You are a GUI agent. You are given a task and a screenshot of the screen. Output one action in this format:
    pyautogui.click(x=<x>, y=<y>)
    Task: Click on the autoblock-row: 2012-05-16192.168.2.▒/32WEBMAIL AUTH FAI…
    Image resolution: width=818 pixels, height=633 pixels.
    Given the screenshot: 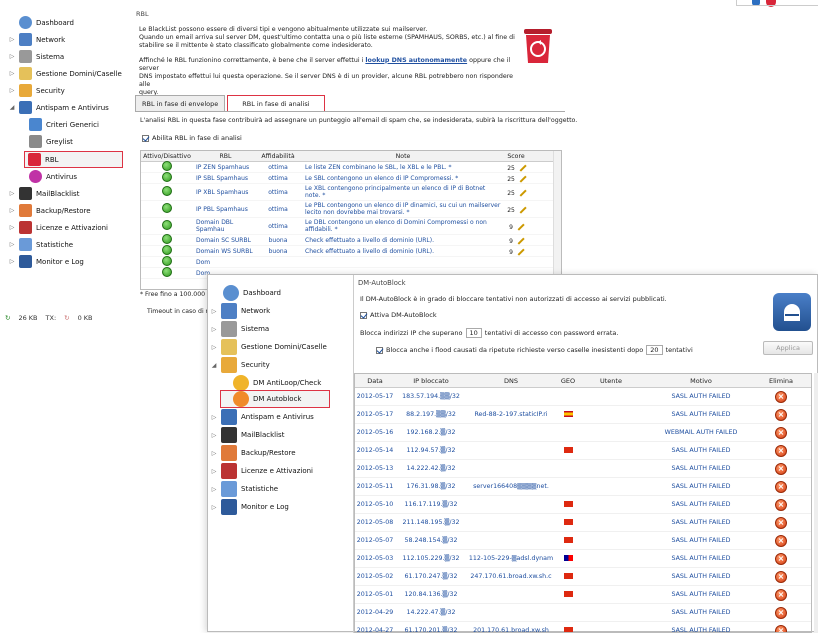 What is the action you would take?
    pyautogui.click(x=583, y=433)
    